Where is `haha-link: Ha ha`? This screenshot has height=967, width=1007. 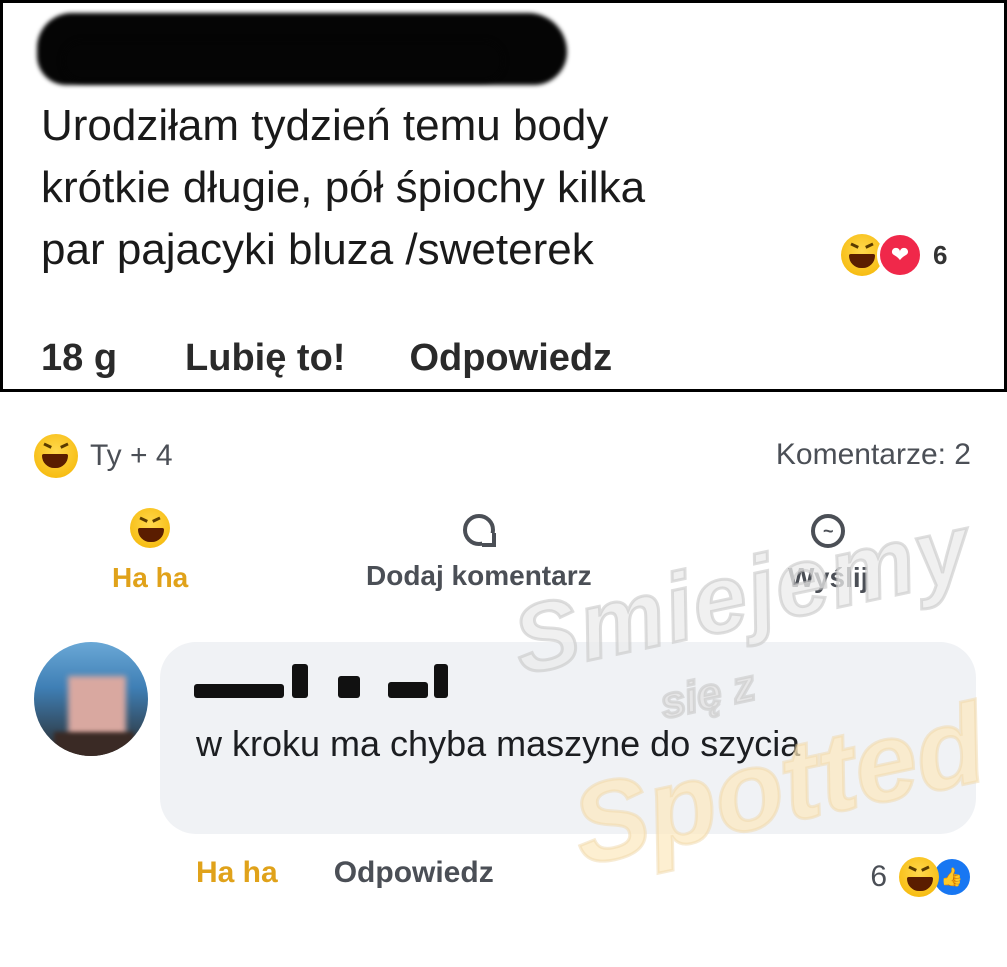 haha-link: Ha ha is located at coordinates (237, 873).